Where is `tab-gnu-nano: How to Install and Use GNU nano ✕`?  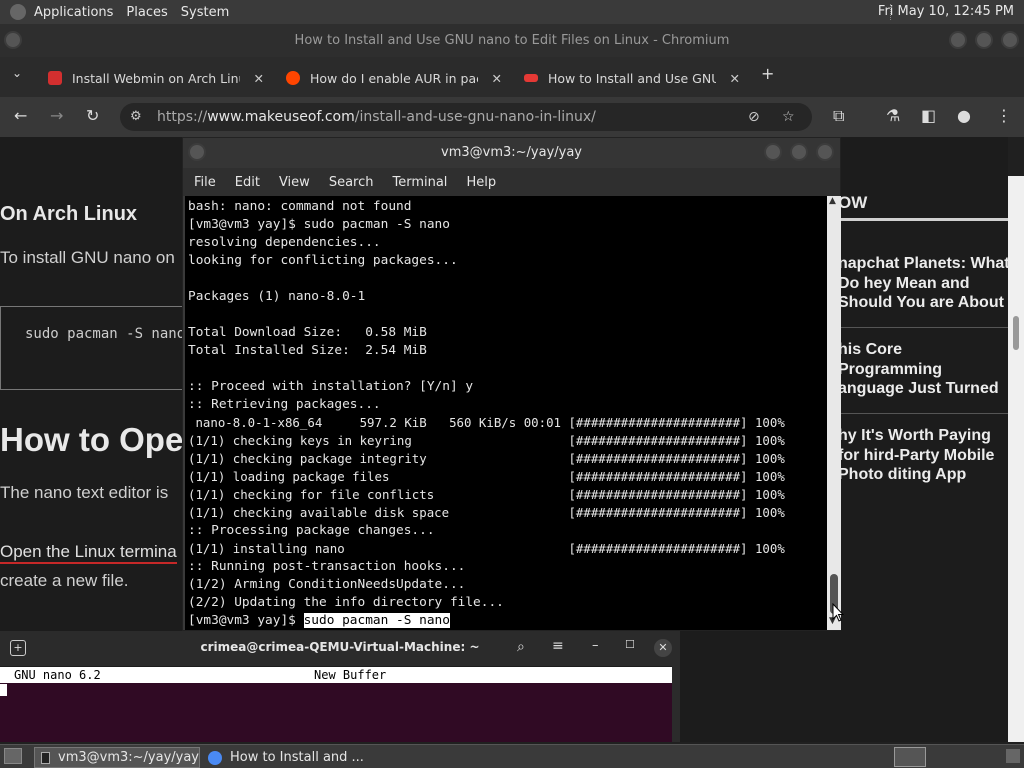
tab-gnu-nano: How to Install and Use GNU nano ✕ is located at coordinates (632, 78).